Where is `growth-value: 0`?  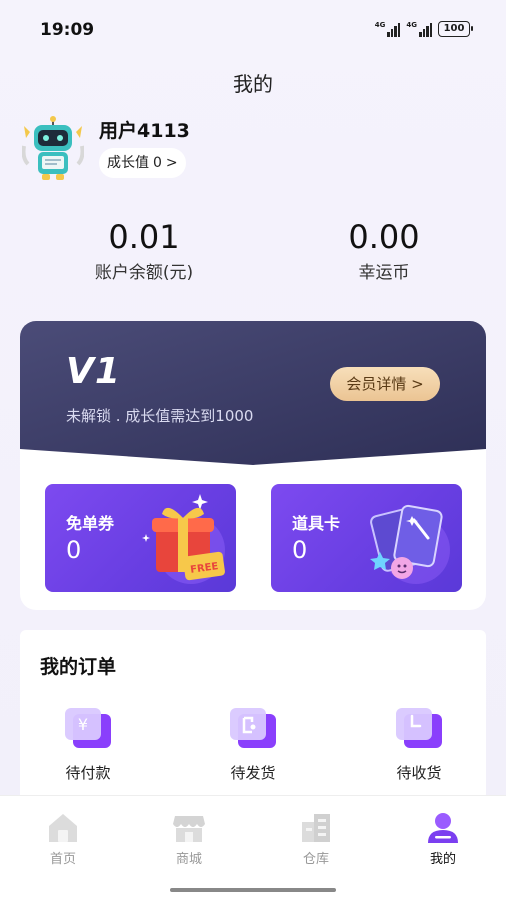
growth-value: 0 is located at coordinates (157, 163).